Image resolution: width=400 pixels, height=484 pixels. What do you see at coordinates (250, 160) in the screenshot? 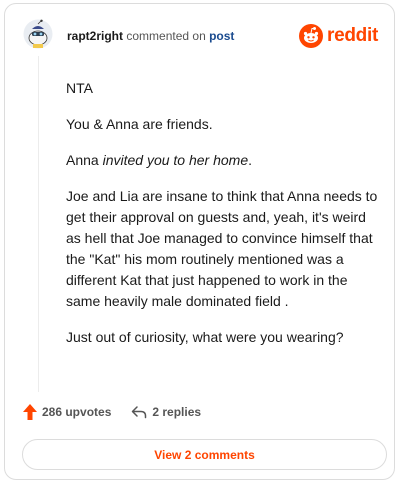
I see `paragraph-text: .` at bounding box center [250, 160].